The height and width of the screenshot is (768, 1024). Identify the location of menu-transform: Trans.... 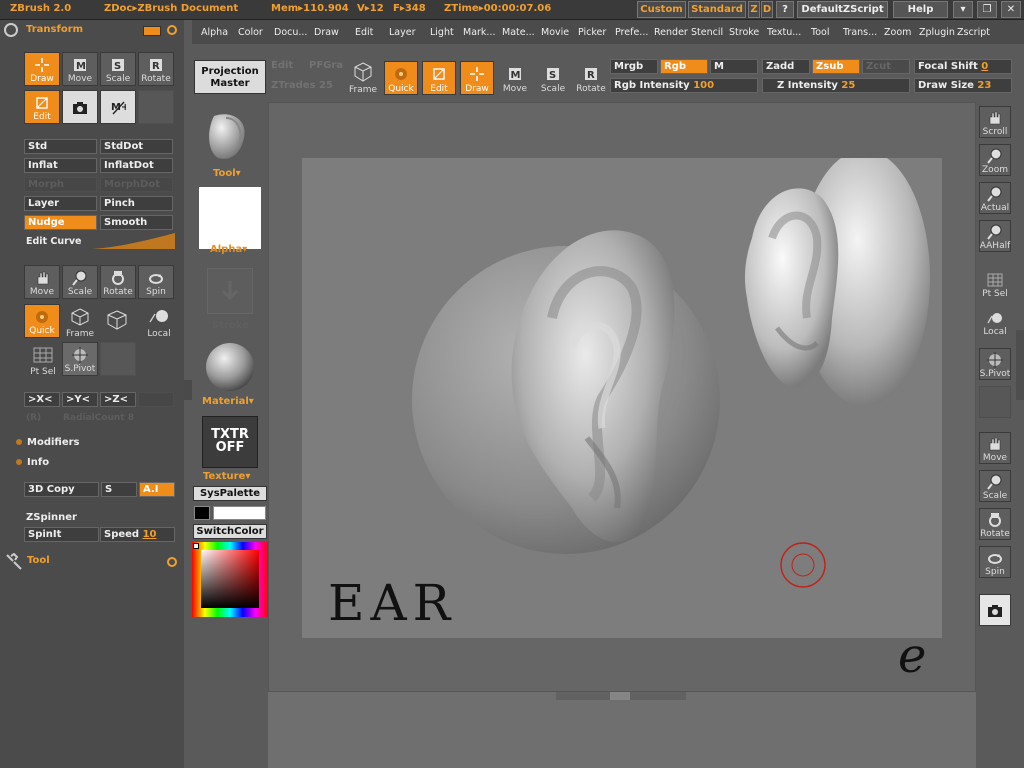
(860, 32).